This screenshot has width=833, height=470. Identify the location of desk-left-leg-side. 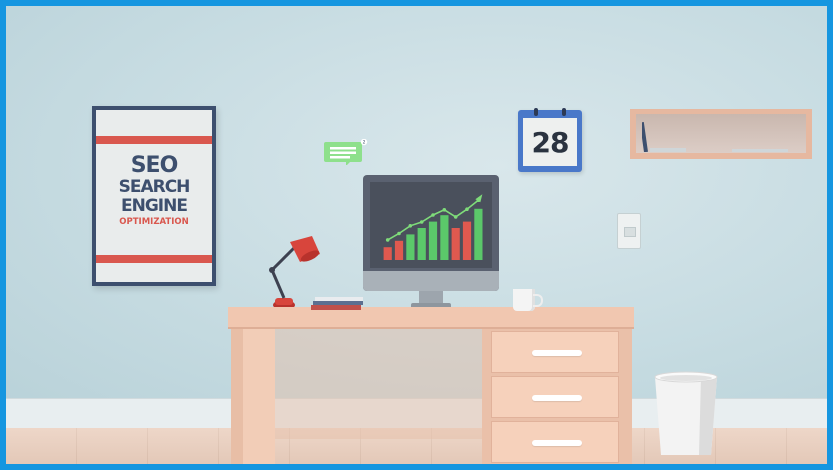
(237, 396).